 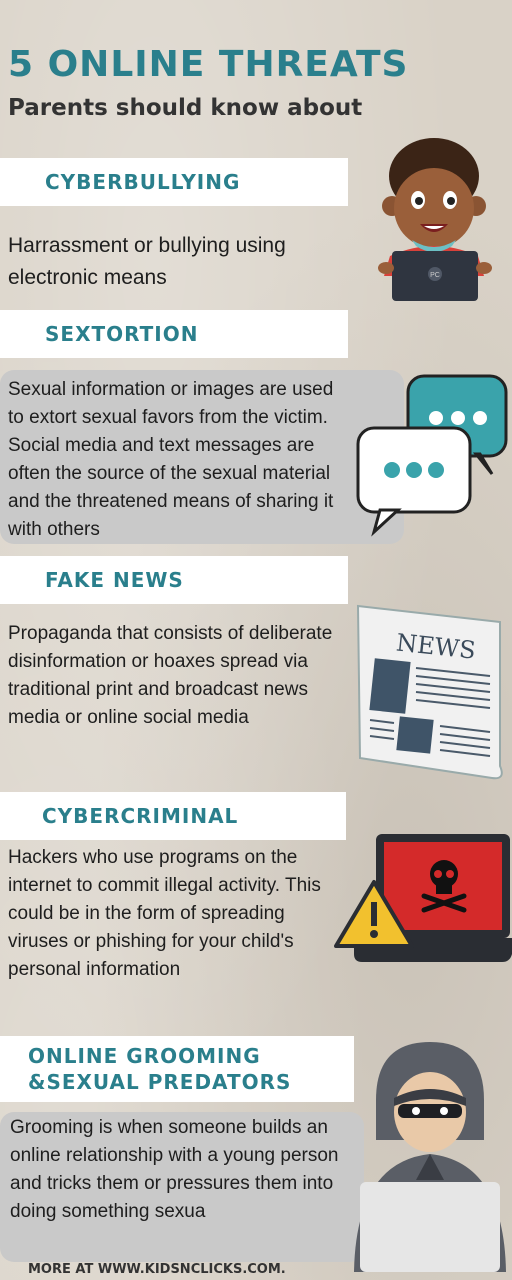 I want to click on page-subtitle: Parents should know about, so click(x=185, y=108).